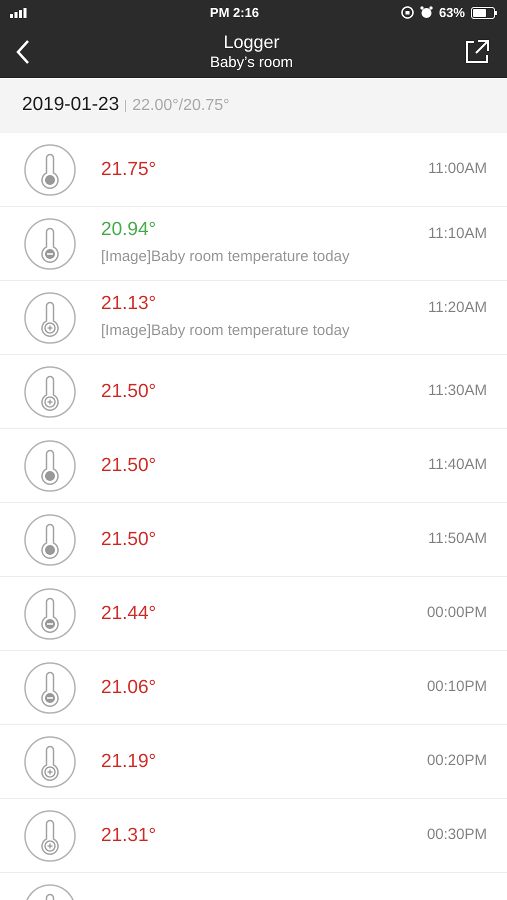 The height and width of the screenshot is (900, 507). What do you see at coordinates (483, 12) in the screenshot?
I see `battery-icon` at bounding box center [483, 12].